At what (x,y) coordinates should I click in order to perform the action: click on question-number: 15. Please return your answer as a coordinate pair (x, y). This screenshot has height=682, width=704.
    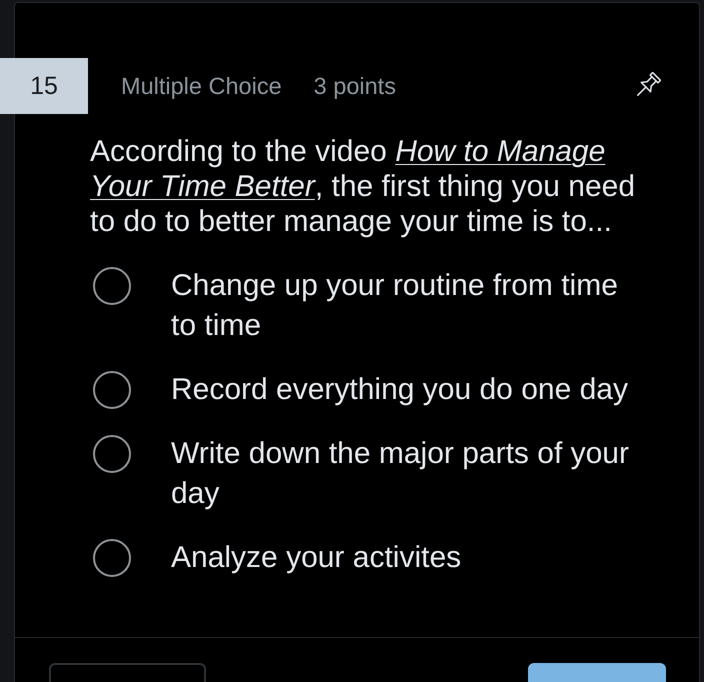
    Looking at the image, I should click on (44, 86).